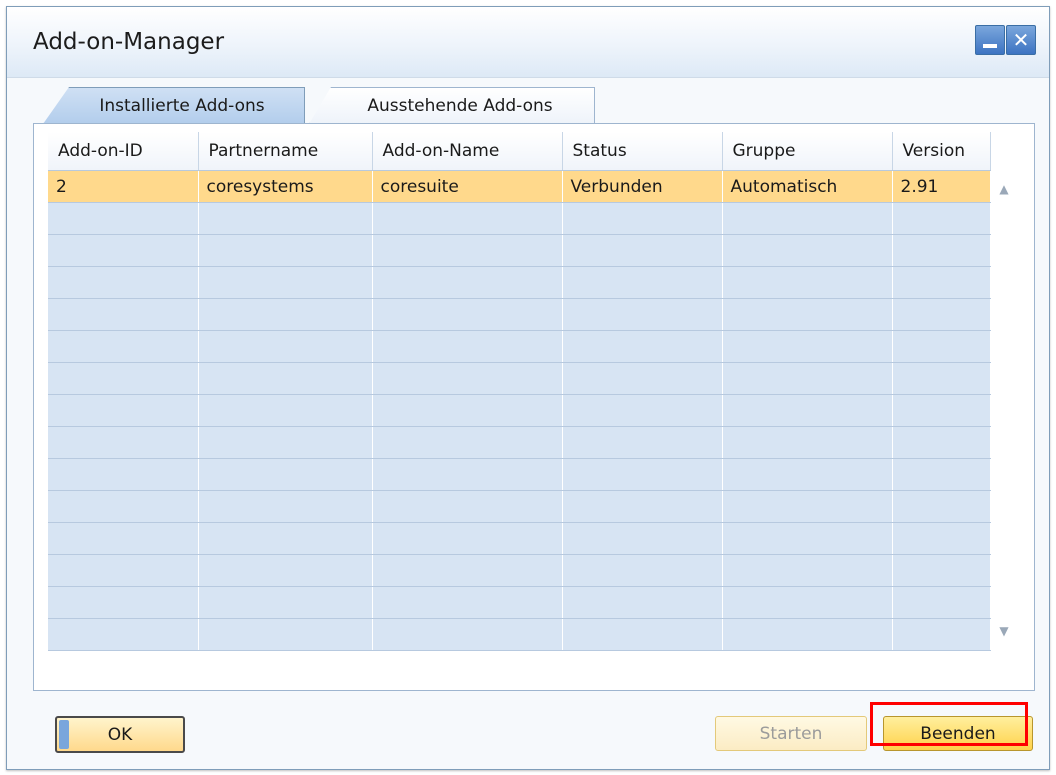  Describe the element at coordinates (1004, 189) in the screenshot. I see `scroll-up-icon: ▲` at that location.